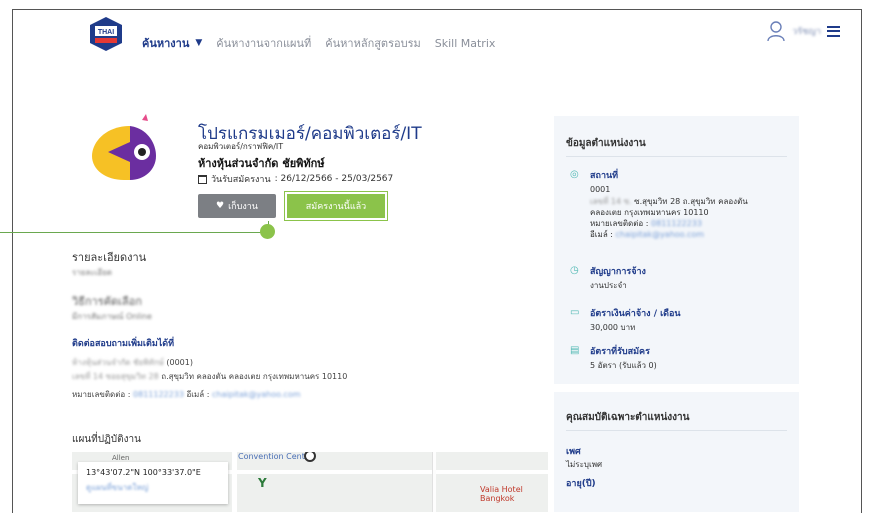 The height and width of the screenshot is (513, 870). I want to click on location-email-row: อีเมล์ : chaipitak@yahoo.com, so click(647, 234).